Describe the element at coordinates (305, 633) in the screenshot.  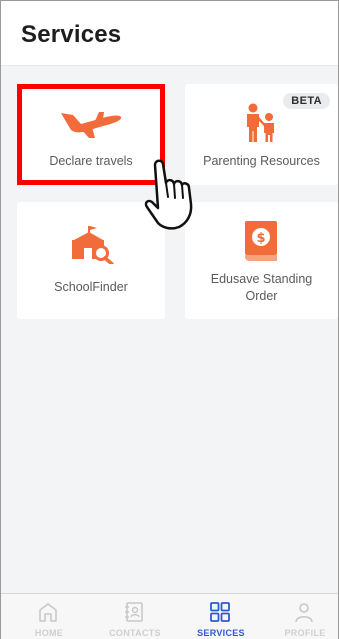
I see `tab-label: PROFILE` at that location.